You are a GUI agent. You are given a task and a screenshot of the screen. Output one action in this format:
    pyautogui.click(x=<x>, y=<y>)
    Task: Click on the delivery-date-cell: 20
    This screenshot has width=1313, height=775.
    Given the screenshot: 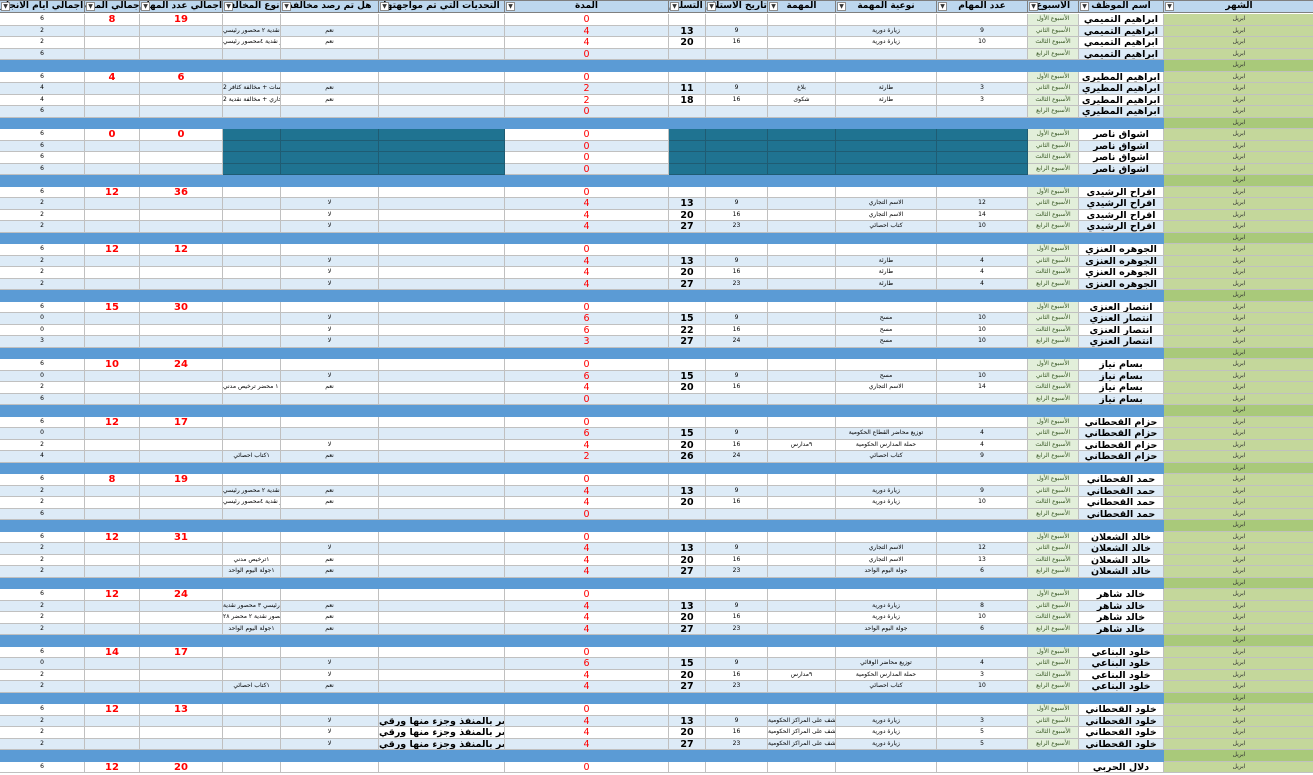 What is the action you would take?
    pyautogui.click(x=687, y=388)
    